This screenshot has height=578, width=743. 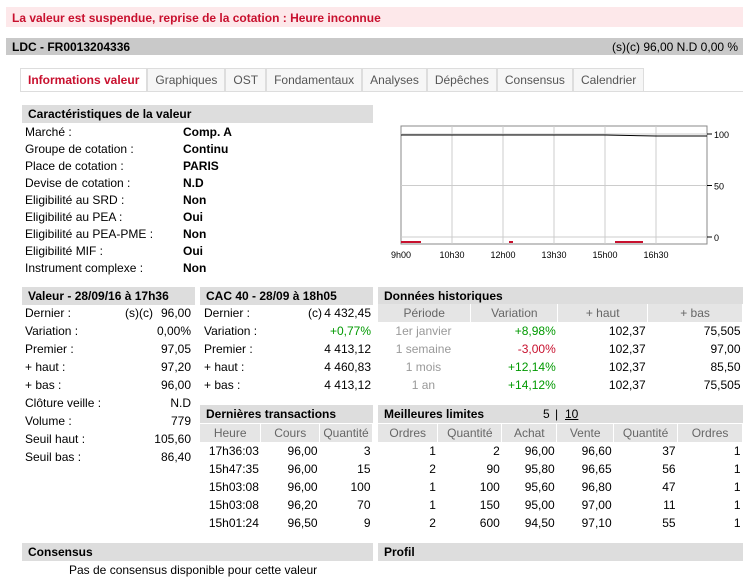 I want to click on limites-depth-10: 10, so click(x=571, y=414).